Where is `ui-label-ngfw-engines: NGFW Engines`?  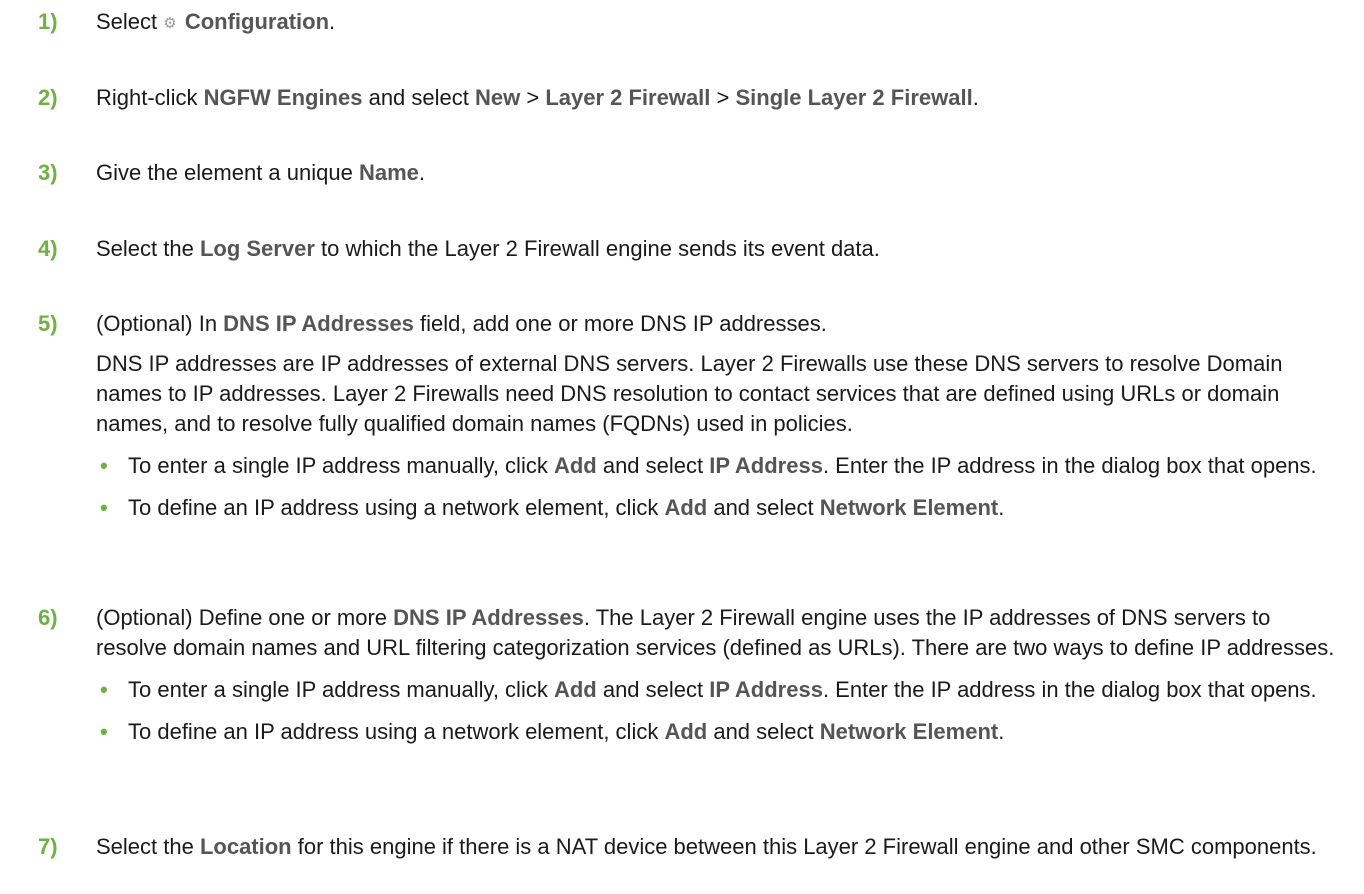
ui-label-ngfw-engines: NGFW Engines is located at coordinates (283, 97).